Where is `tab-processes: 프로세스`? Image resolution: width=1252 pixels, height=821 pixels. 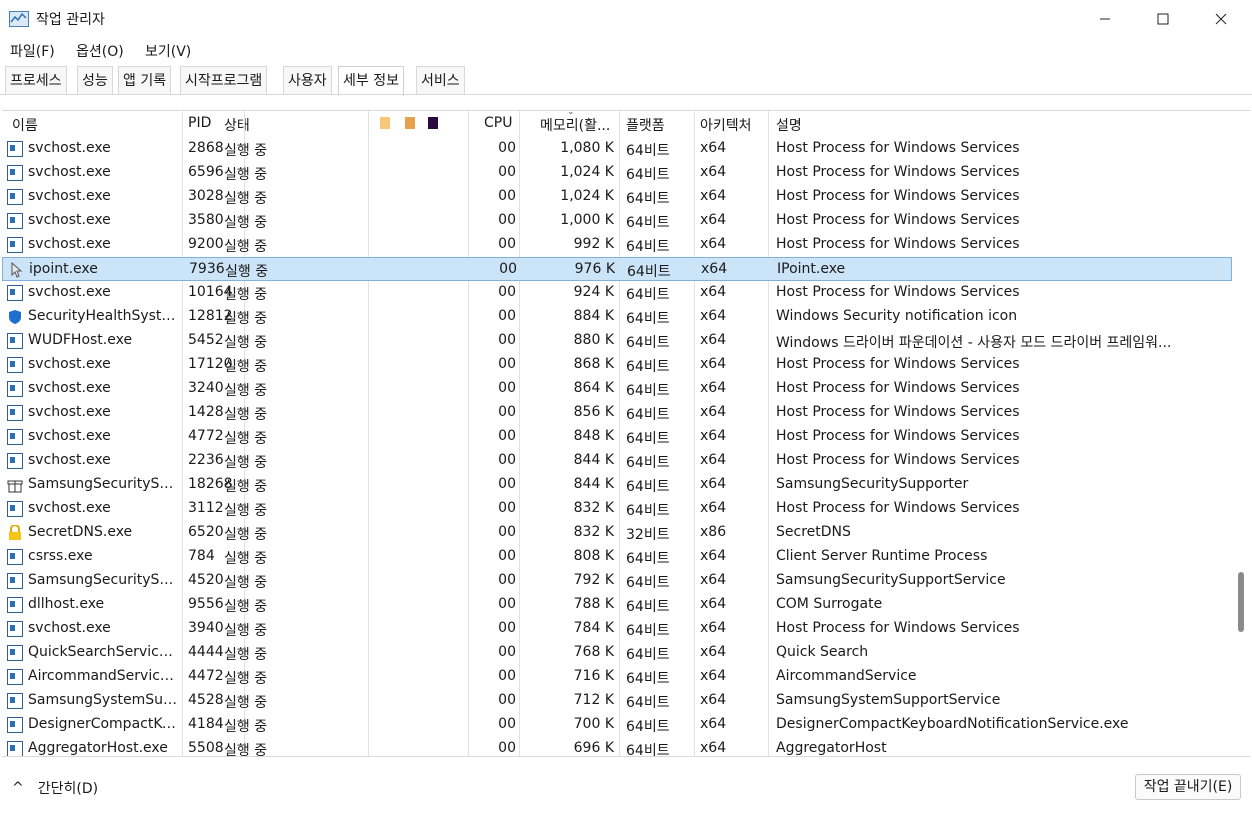
tab-processes: 프로세스 is located at coordinates (36, 80).